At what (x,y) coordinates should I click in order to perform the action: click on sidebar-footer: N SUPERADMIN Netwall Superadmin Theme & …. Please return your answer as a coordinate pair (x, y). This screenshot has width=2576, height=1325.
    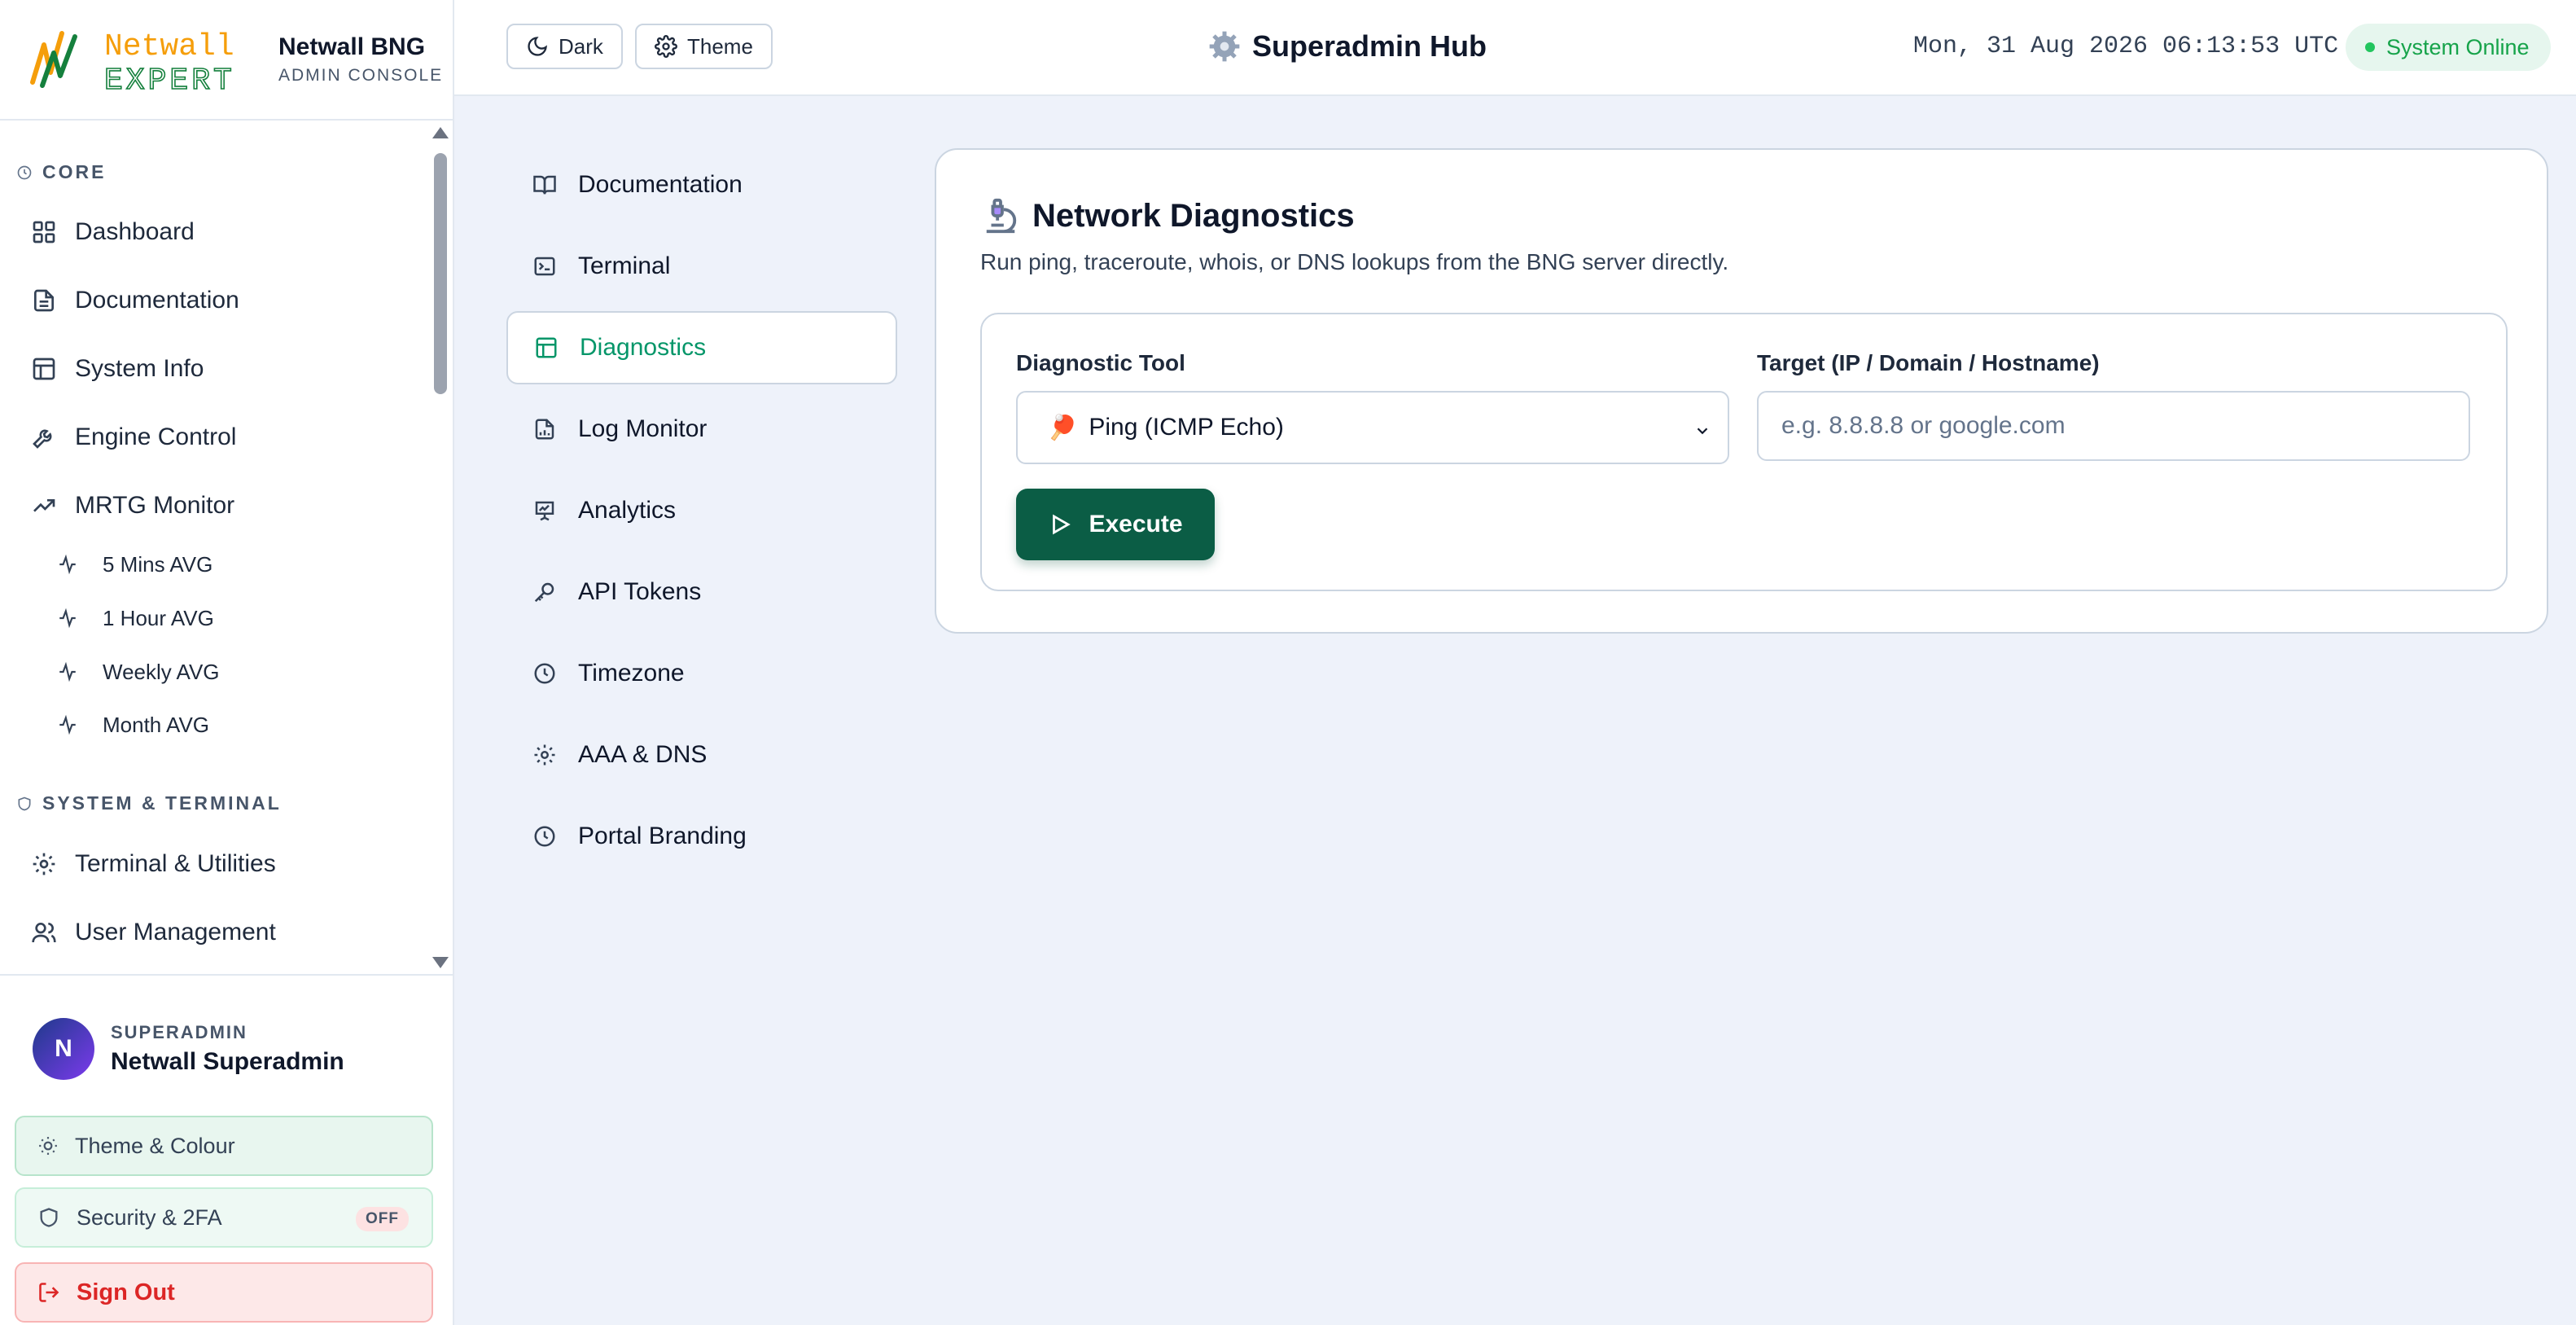
    Looking at the image, I should click on (226, 1149).